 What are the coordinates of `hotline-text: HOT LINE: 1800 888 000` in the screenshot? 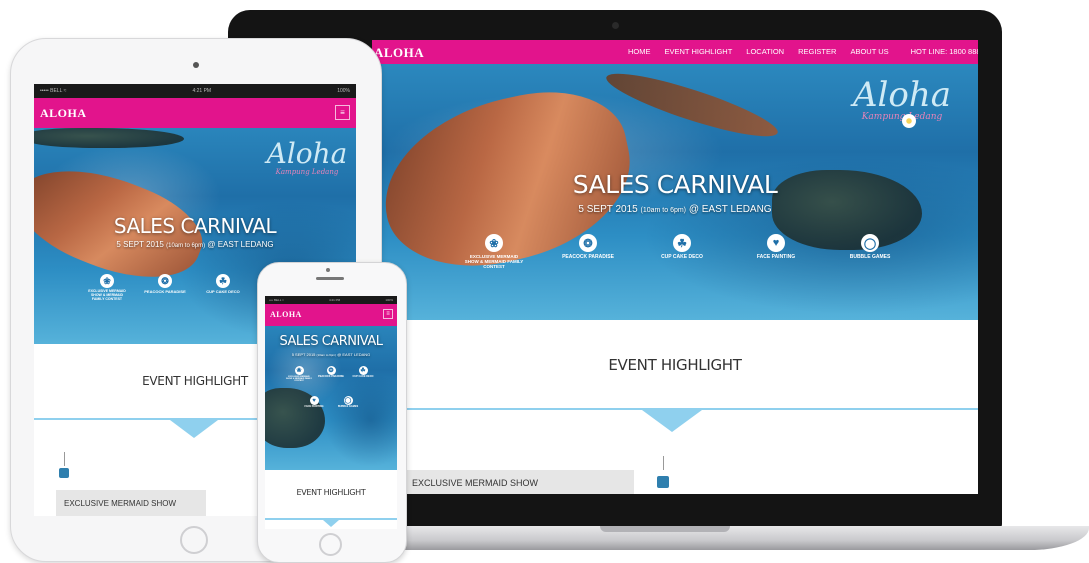 It's located at (944, 51).